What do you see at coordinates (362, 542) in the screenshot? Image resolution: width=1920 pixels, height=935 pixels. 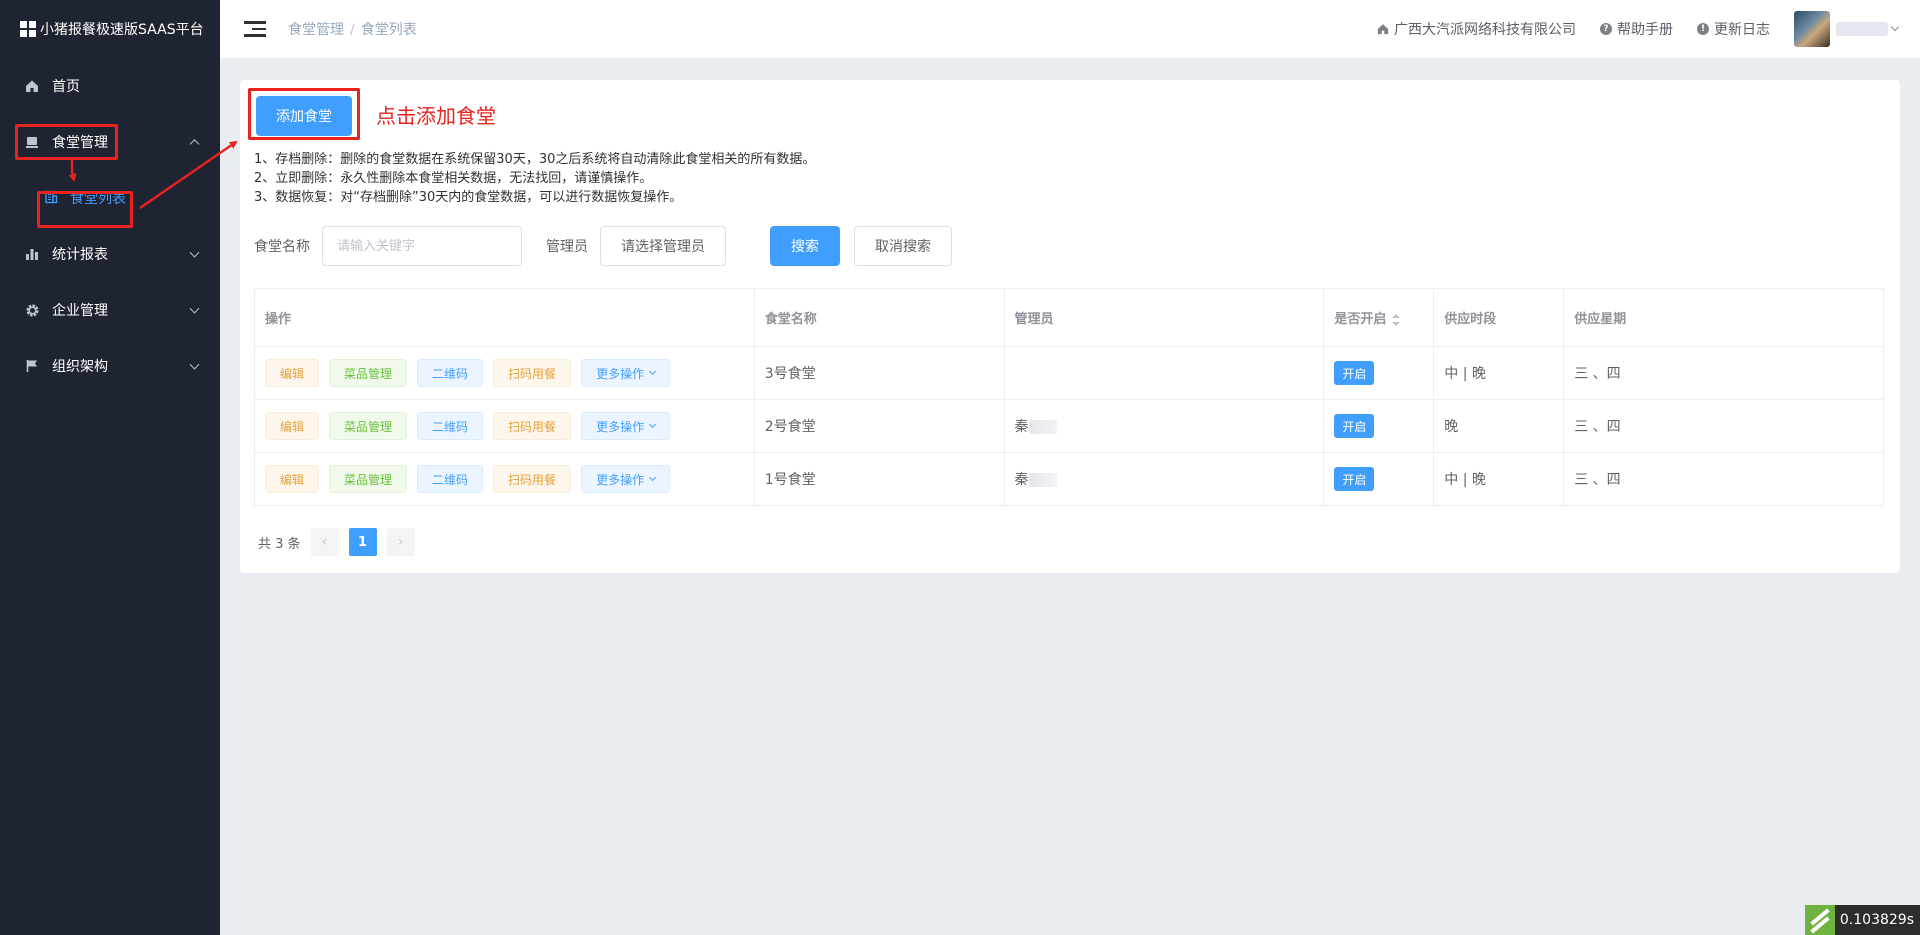 I see `page-number: 1` at bounding box center [362, 542].